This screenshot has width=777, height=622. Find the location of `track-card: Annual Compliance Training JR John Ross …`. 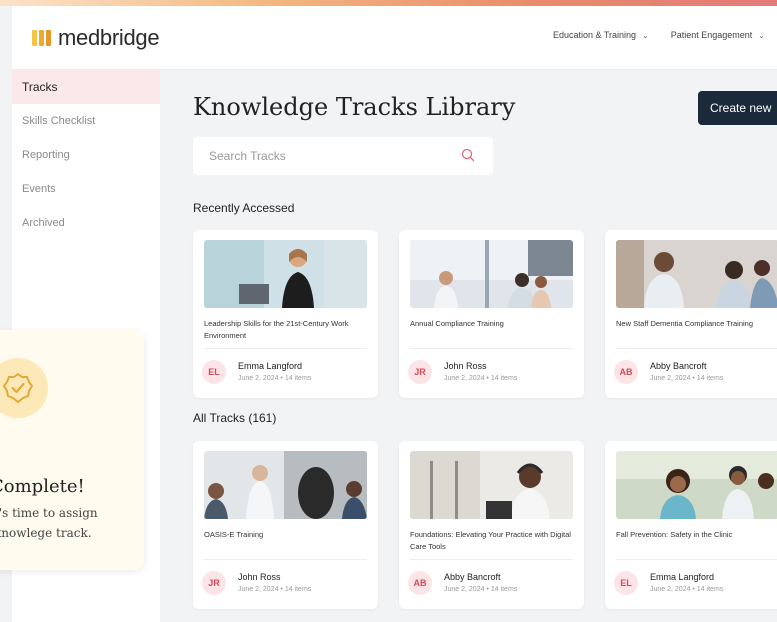

track-card: Annual Compliance Training JR John Ross … is located at coordinates (491, 314).